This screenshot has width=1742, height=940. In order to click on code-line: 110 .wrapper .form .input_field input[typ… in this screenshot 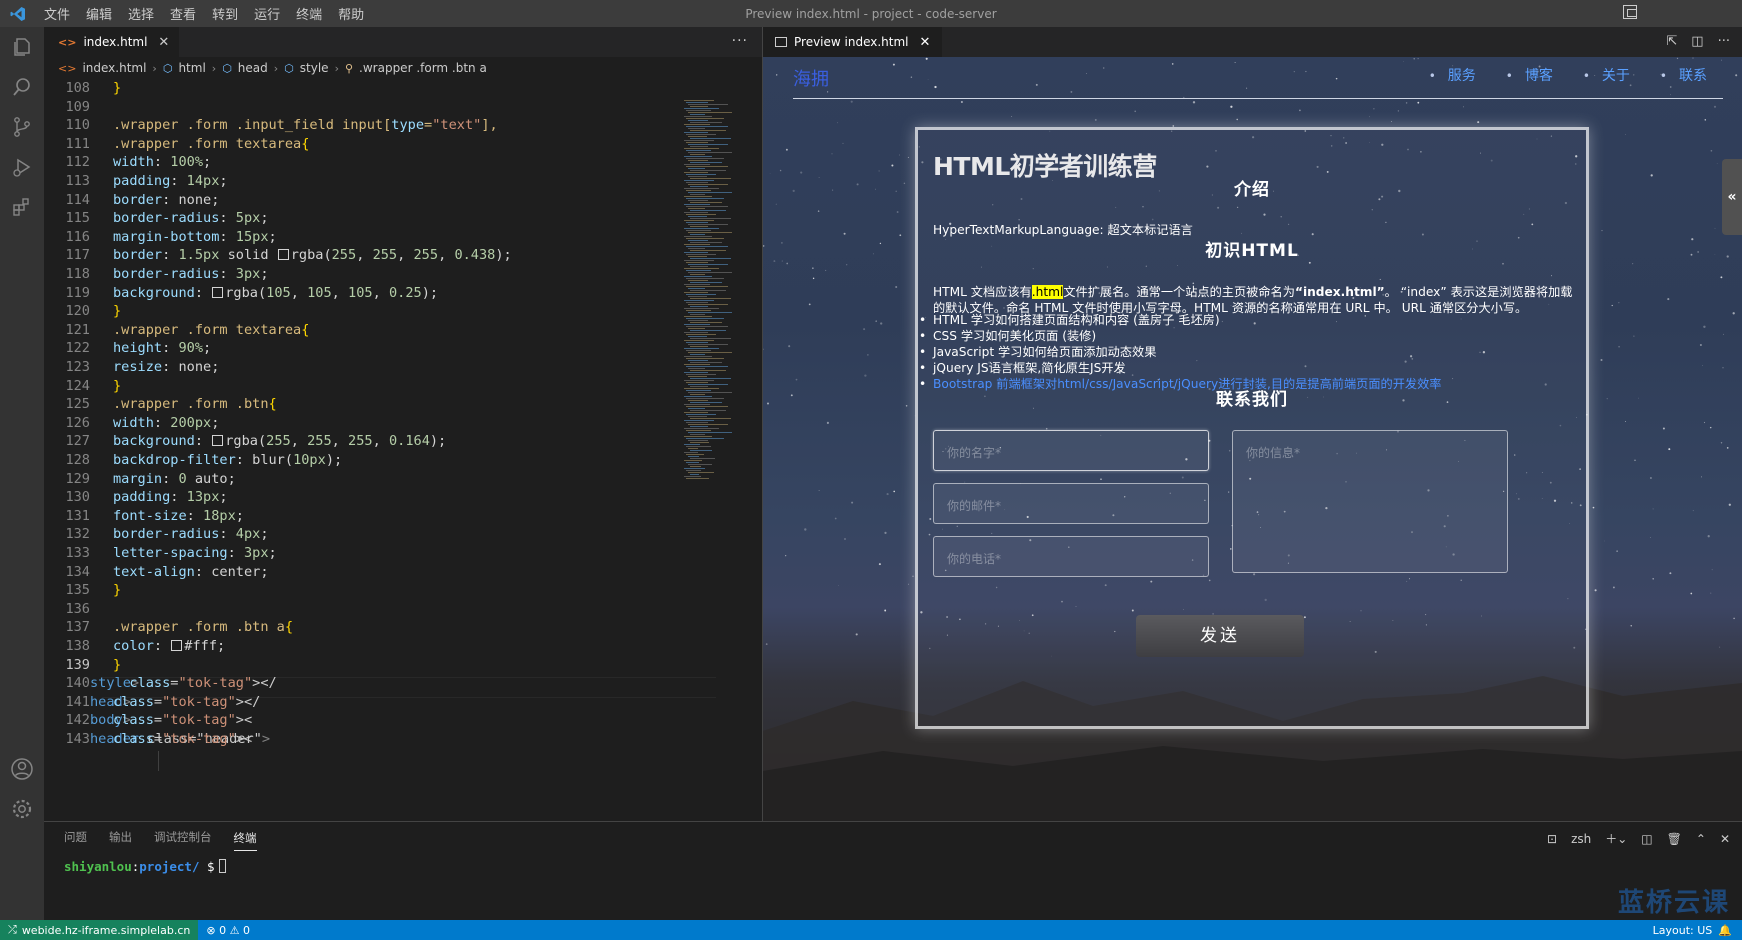, I will do `click(364, 125)`.